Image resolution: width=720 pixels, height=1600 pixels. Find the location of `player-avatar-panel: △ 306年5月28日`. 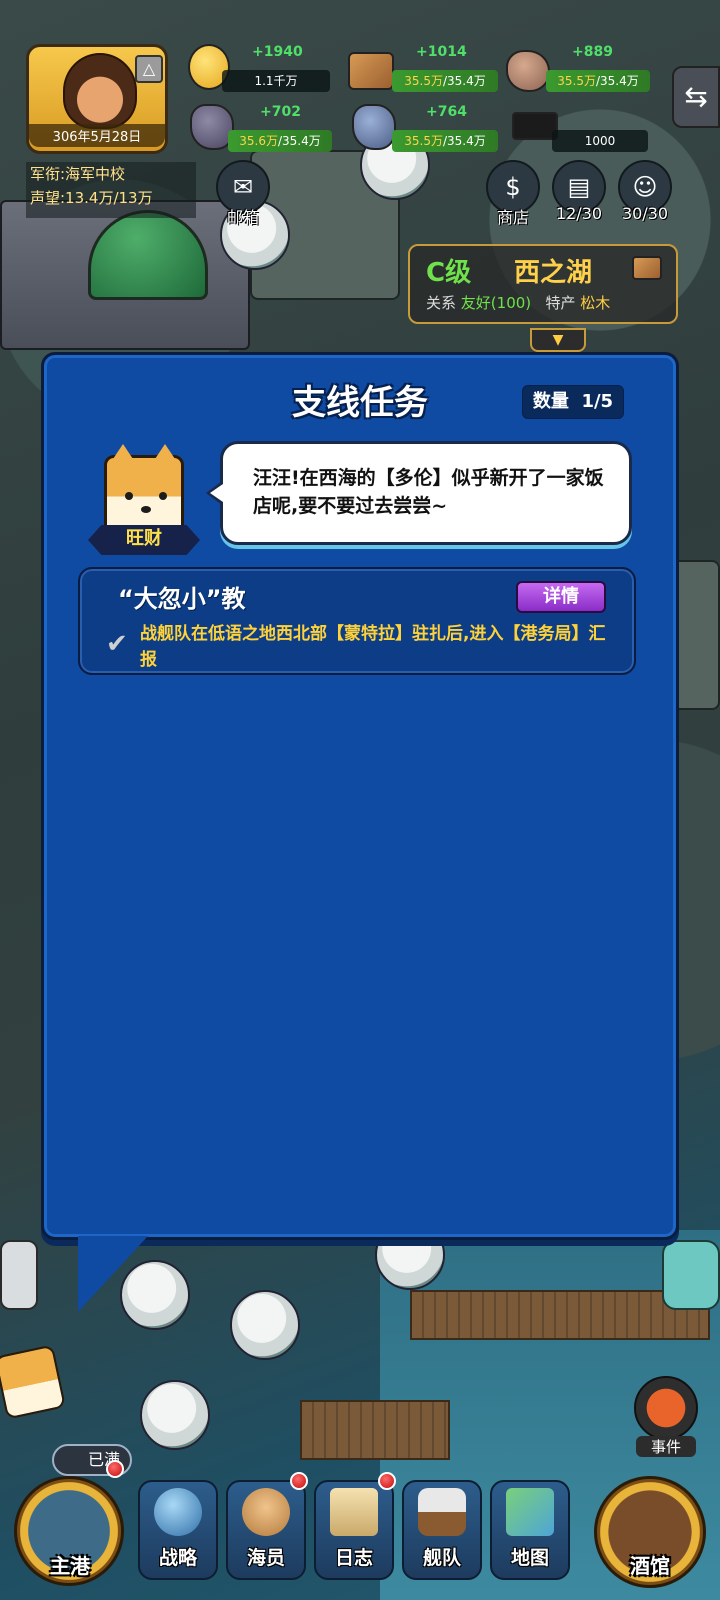

player-avatar-panel: △ 306年5月28日 is located at coordinates (97, 99).